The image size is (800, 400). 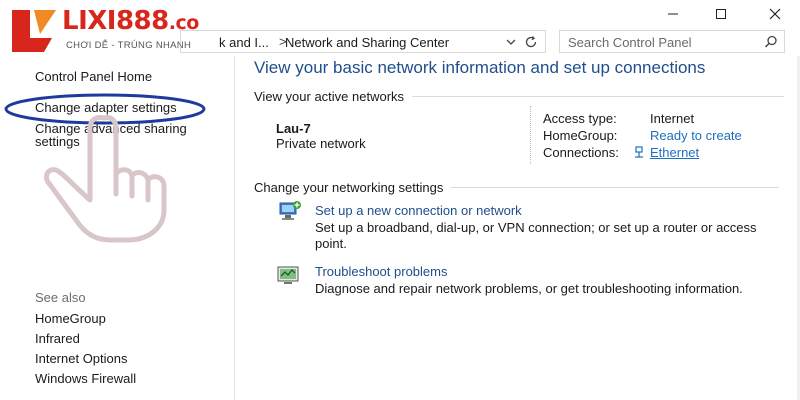 What do you see at coordinates (129, 45) in the screenshot?
I see `logo-tagline: CHƠI DỄ - TRÚNG NHANH` at bounding box center [129, 45].